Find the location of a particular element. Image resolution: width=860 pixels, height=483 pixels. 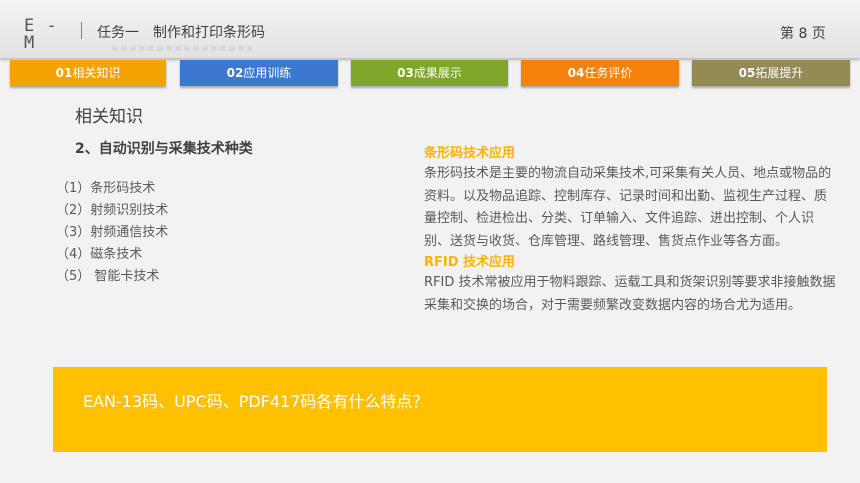

tab-results-showcase: 03成果展示 is located at coordinates (429, 73).